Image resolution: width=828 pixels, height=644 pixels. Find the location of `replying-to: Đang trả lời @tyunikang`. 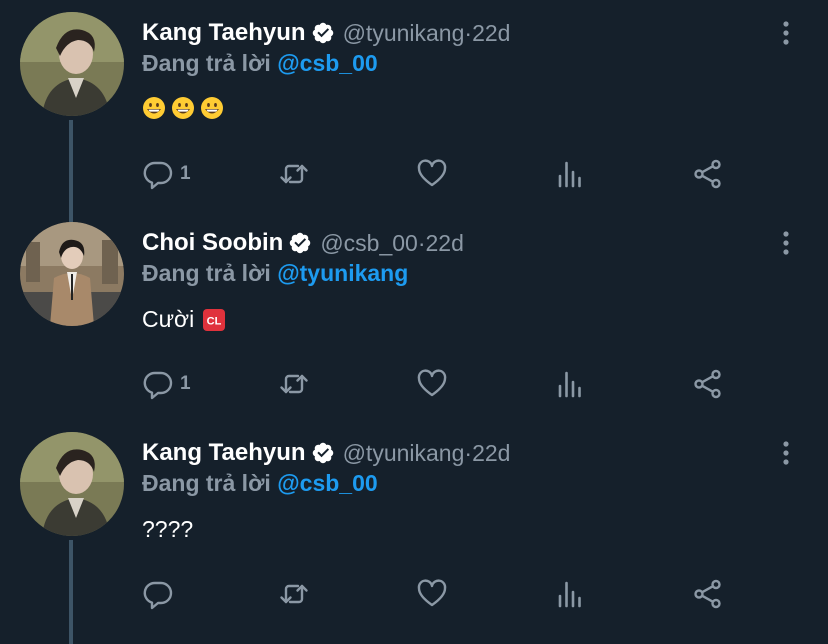

replying-to: Đang trả lời @tyunikang is located at coordinates (275, 273).